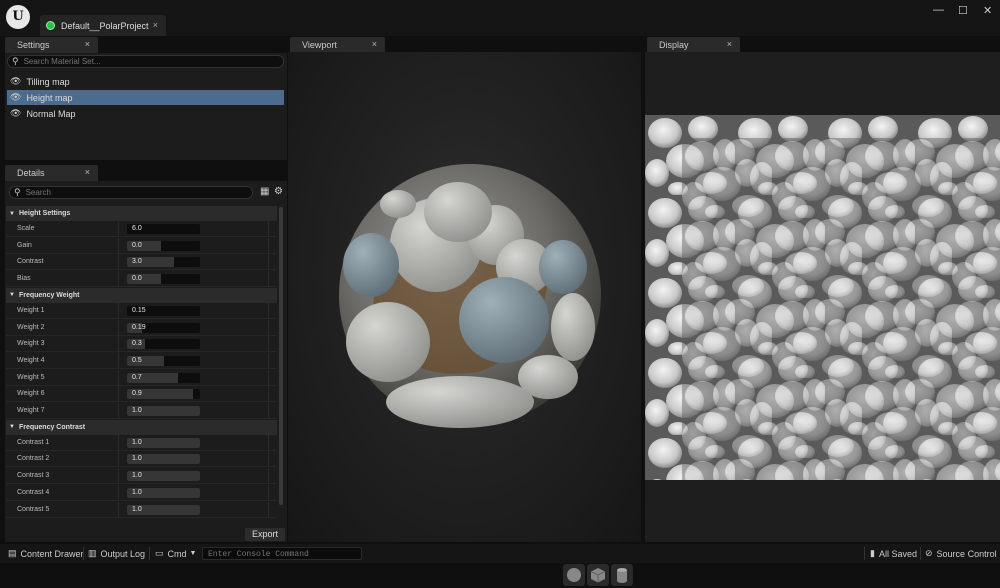 This screenshot has height=588, width=1000. I want to click on property-label: Contrast 1, so click(33, 442).